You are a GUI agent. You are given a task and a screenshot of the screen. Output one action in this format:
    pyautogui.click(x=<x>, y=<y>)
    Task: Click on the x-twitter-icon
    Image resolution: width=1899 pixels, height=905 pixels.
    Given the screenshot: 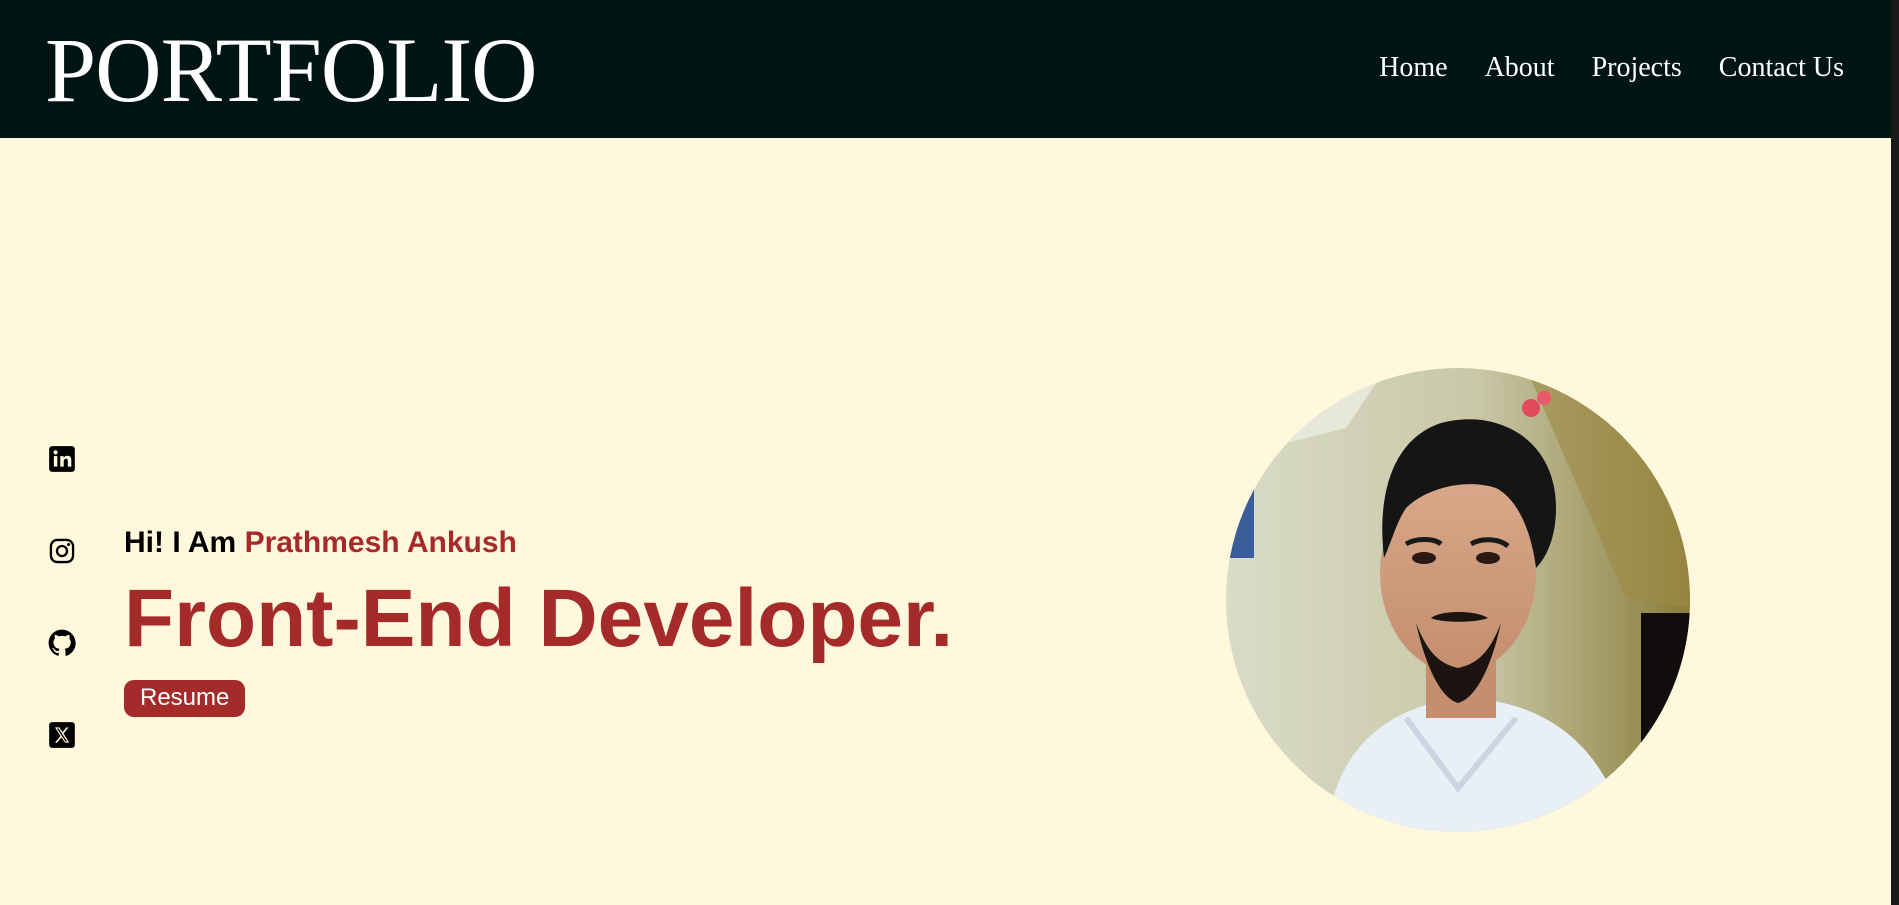 What is the action you would take?
    pyautogui.click(x=62, y=735)
    